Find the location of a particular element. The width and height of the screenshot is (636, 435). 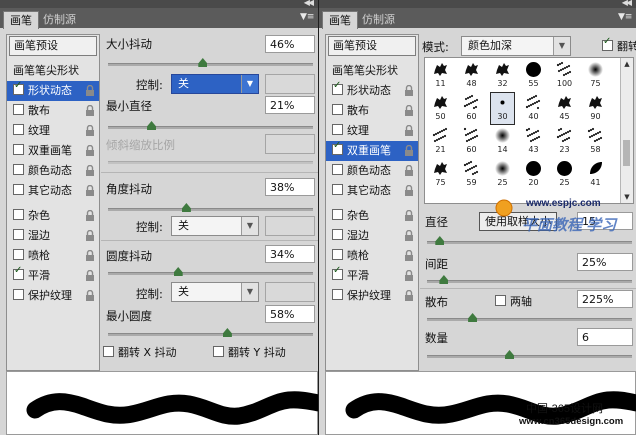

scatter-slider-thumb is located at coordinates (473, 317).